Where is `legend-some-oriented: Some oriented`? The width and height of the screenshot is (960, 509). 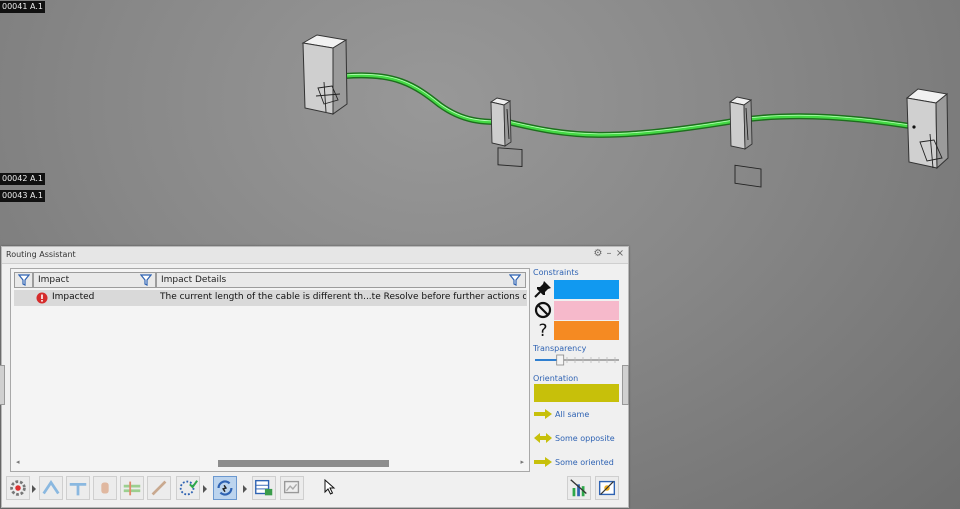 legend-some-oriented: Some oriented is located at coordinates (573, 462).